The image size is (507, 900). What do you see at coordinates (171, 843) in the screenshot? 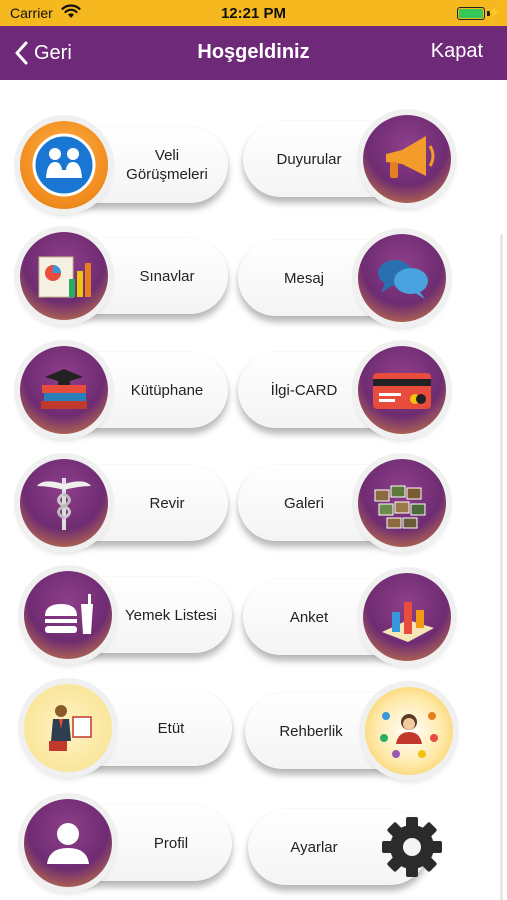
I see `menu-label: Profil` at bounding box center [171, 843].